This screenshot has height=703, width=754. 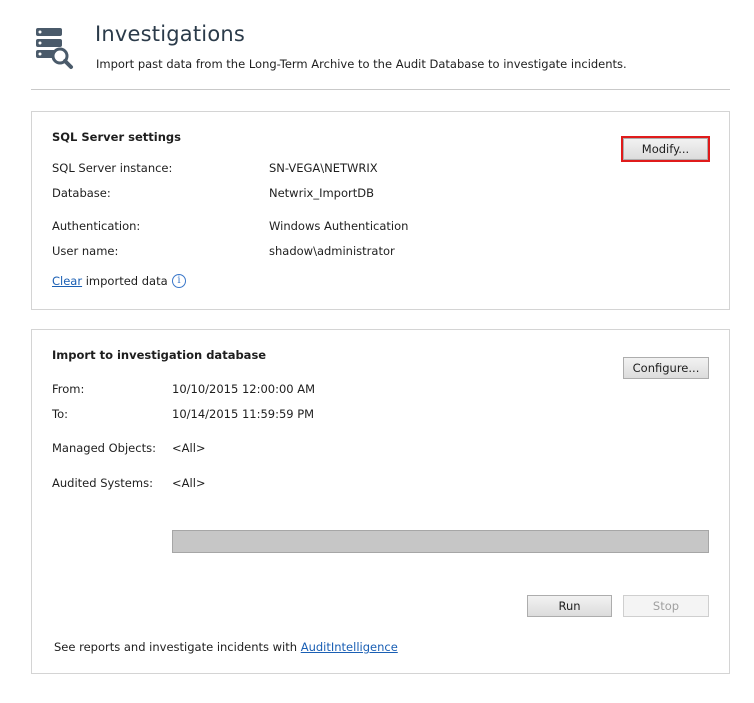 What do you see at coordinates (189, 448) in the screenshot?
I see `managed-objects-value: <All>` at bounding box center [189, 448].